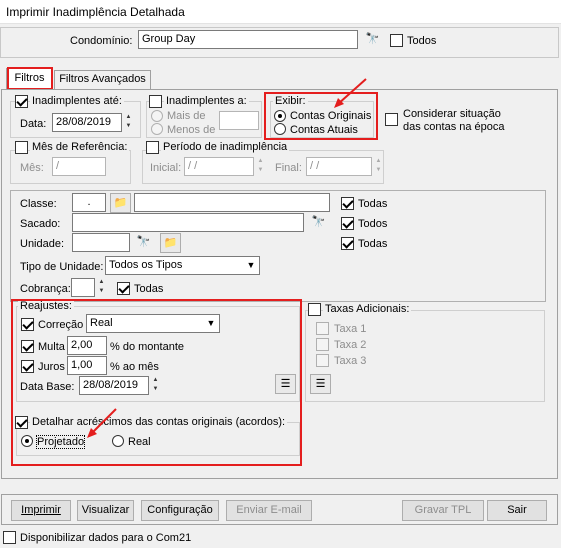 The image size is (561, 548). What do you see at coordinates (83, 287) in the screenshot?
I see `cobranca-field` at bounding box center [83, 287].